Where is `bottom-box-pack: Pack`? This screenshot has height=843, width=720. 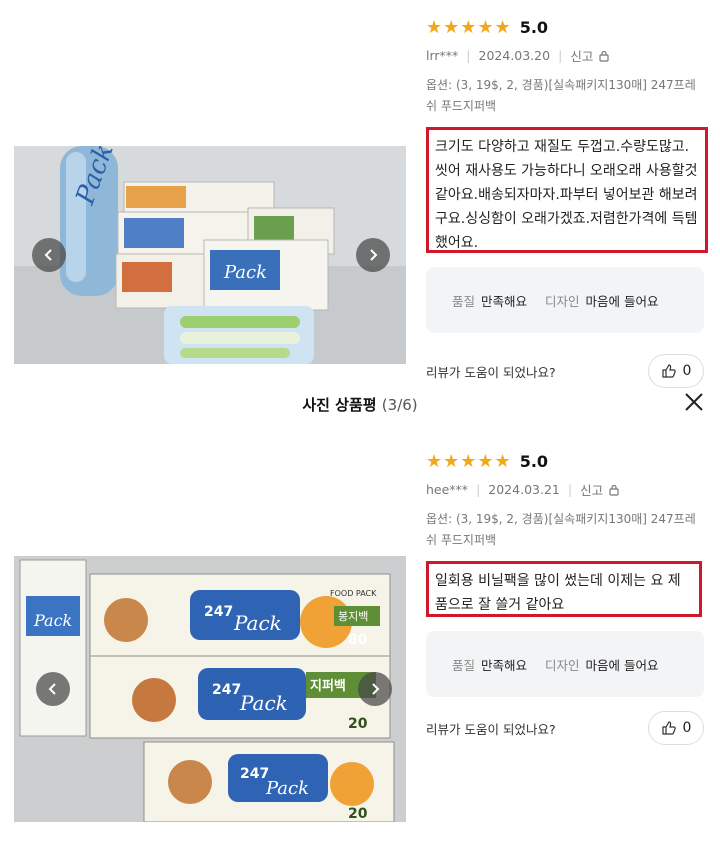 bottom-box-pack: Pack is located at coordinates (287, 788).